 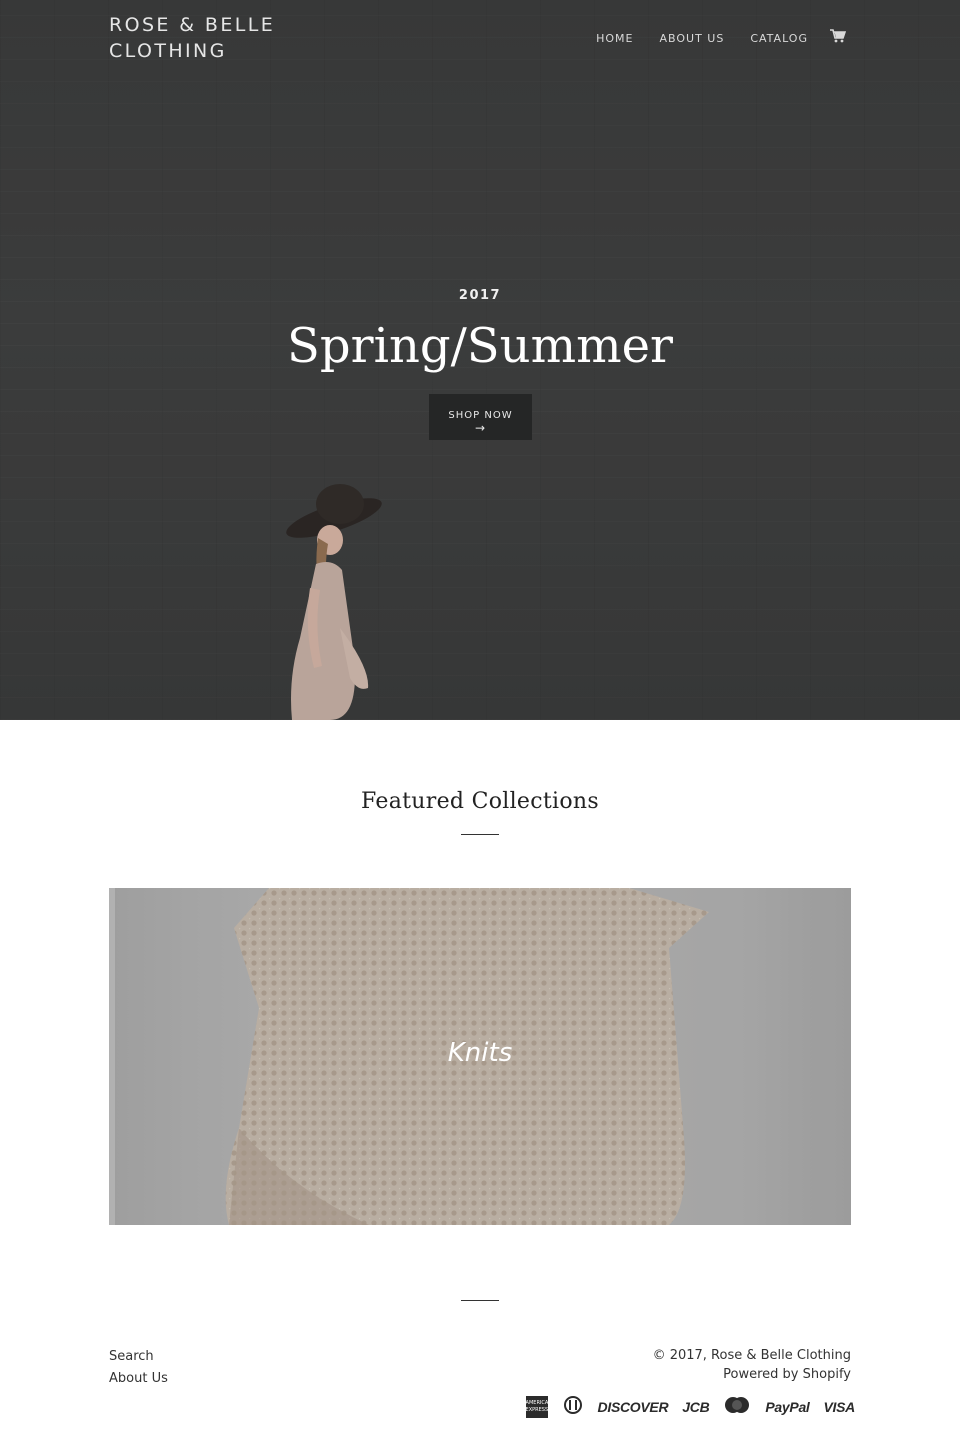 What do you see at coordinates (138, 1379) in the screenshot?
I see `footer-about-us-link: About Us` at bounding box center [138, 1379].